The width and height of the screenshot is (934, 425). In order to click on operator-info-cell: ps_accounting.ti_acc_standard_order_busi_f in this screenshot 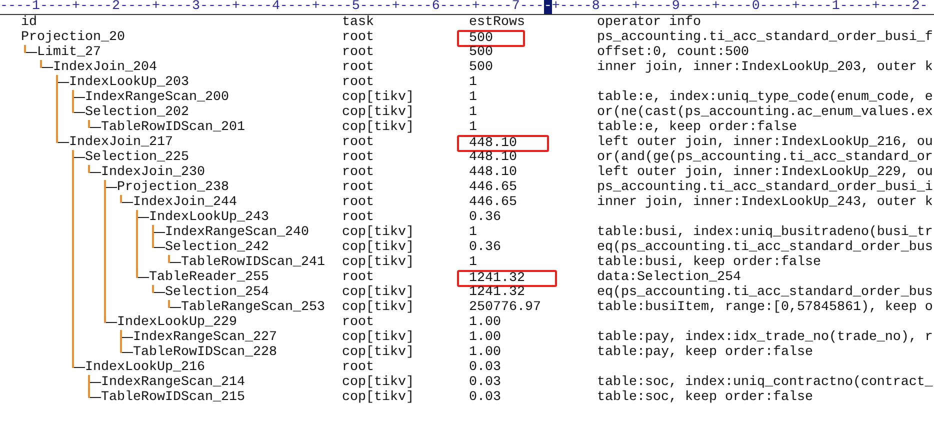, I will do `click(765, 37)`.